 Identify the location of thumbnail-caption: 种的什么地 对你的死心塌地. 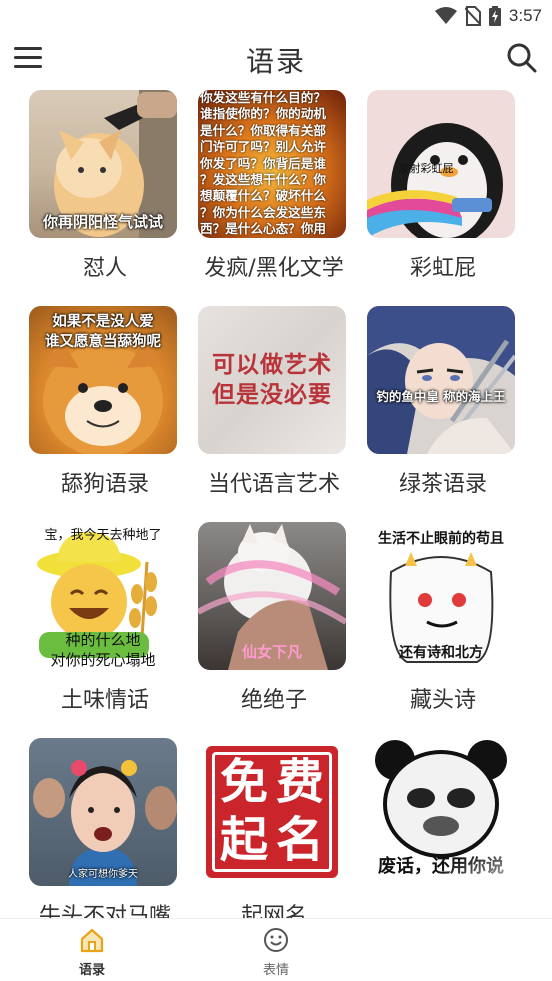
(103, 650).